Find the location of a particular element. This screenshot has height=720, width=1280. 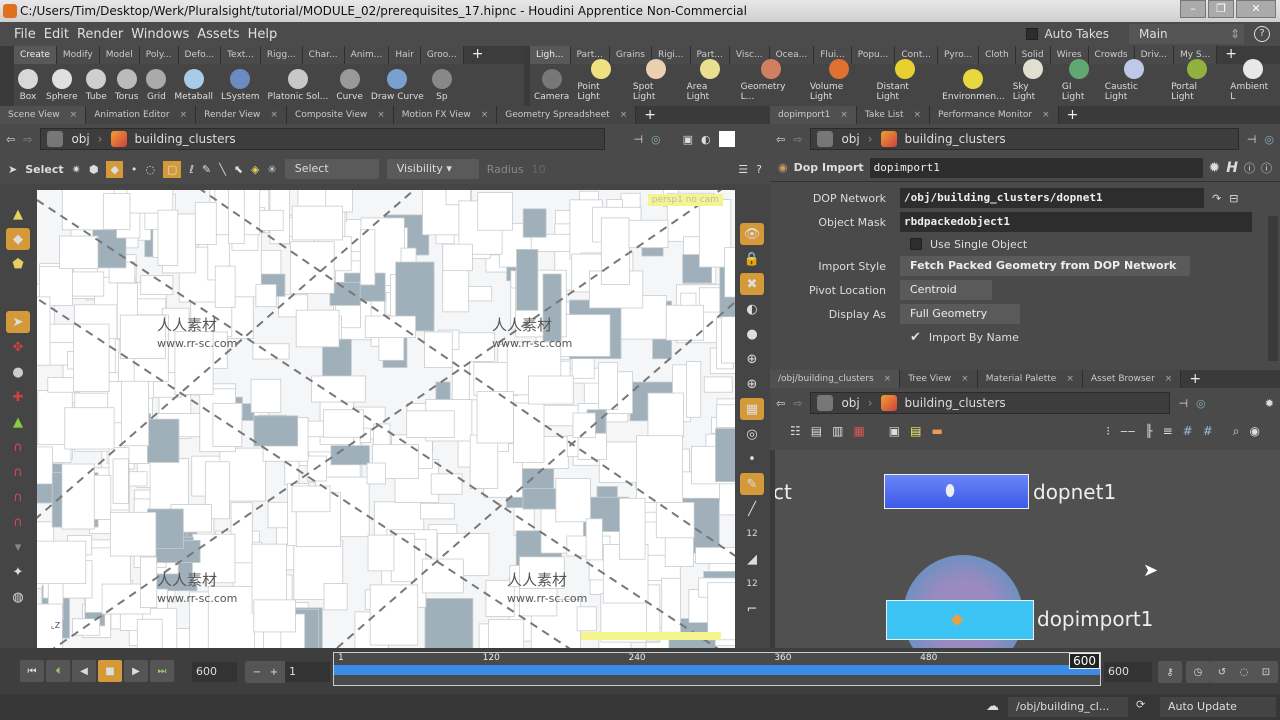

global-anim-options-icon: ⊡ is located at coordinates (1266, 672).